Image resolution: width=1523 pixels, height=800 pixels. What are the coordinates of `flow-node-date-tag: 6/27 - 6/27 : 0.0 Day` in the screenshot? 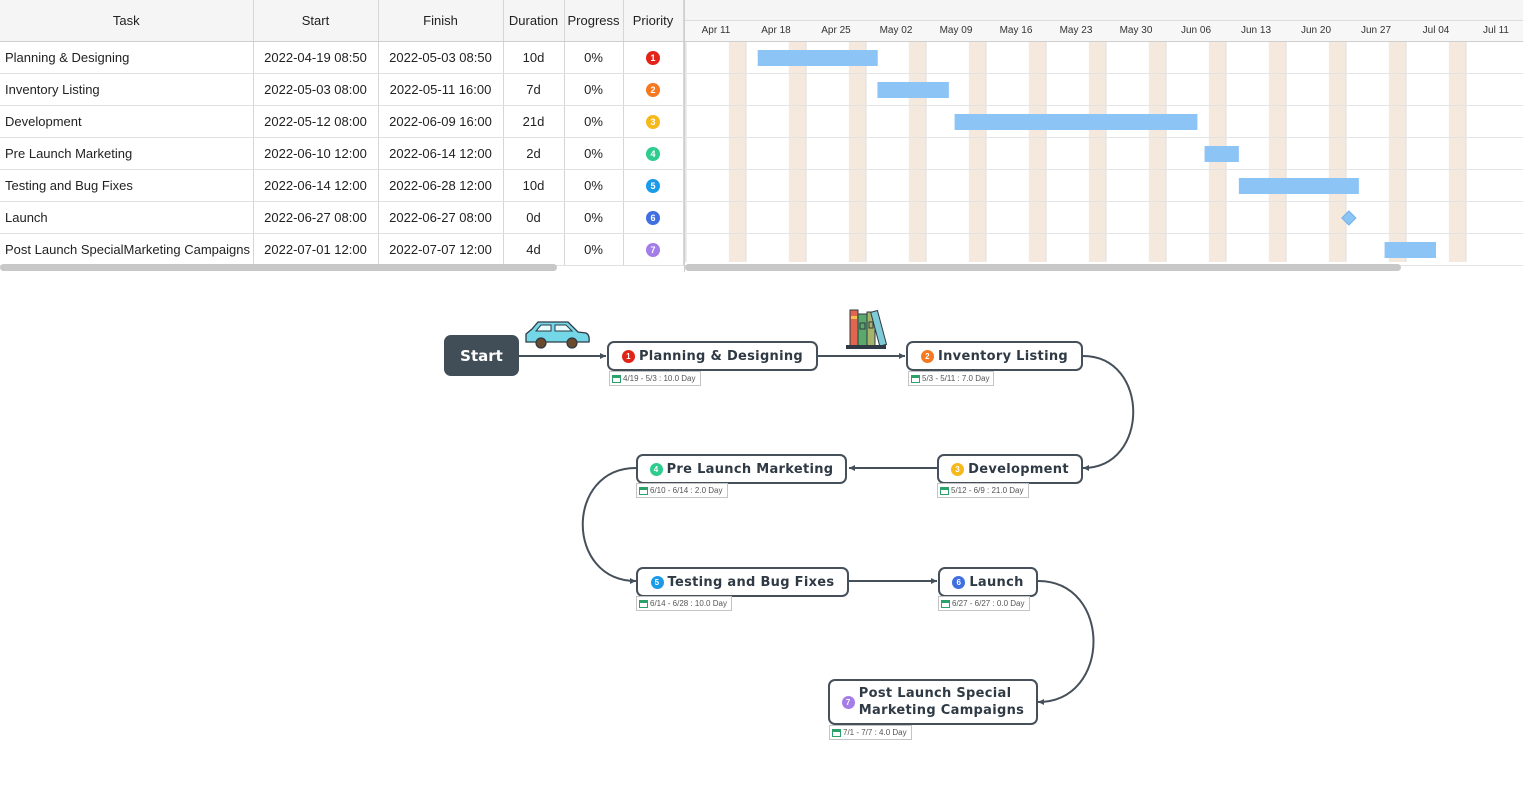 It's located at (984, 603).